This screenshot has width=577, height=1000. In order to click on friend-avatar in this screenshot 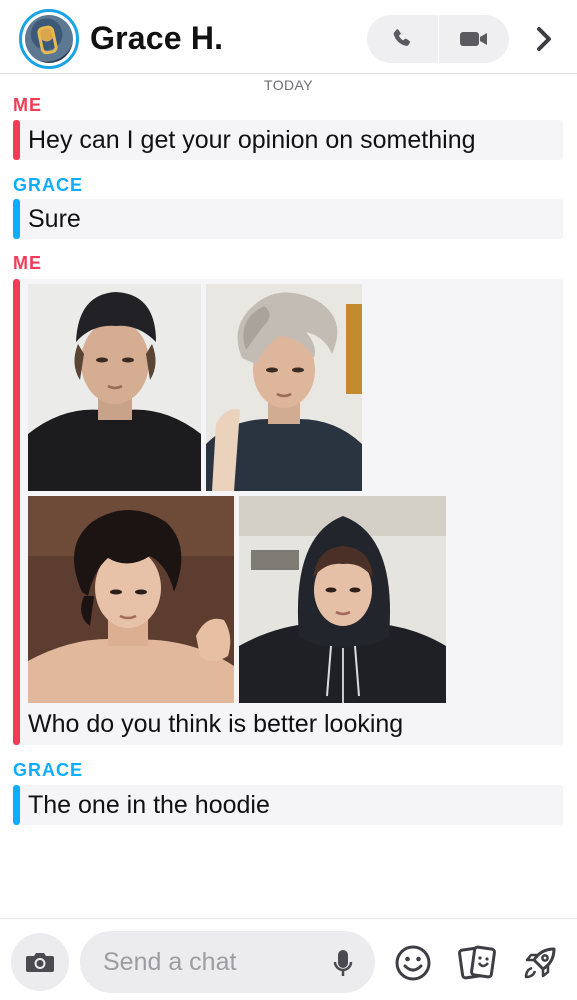, I will do `click(49, 39)`.